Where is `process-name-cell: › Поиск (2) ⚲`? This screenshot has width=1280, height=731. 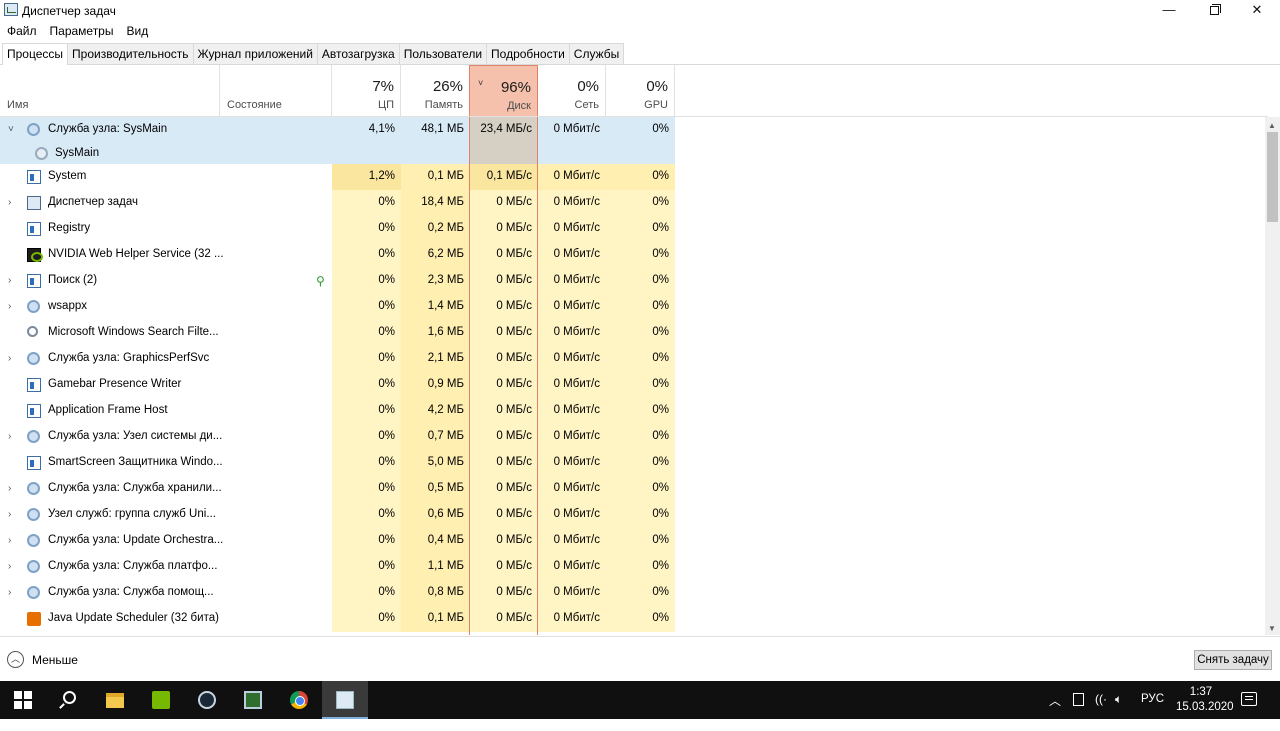 process-name-cell: › Поиск (2) ⚲ is located at coordinates (166, 281).